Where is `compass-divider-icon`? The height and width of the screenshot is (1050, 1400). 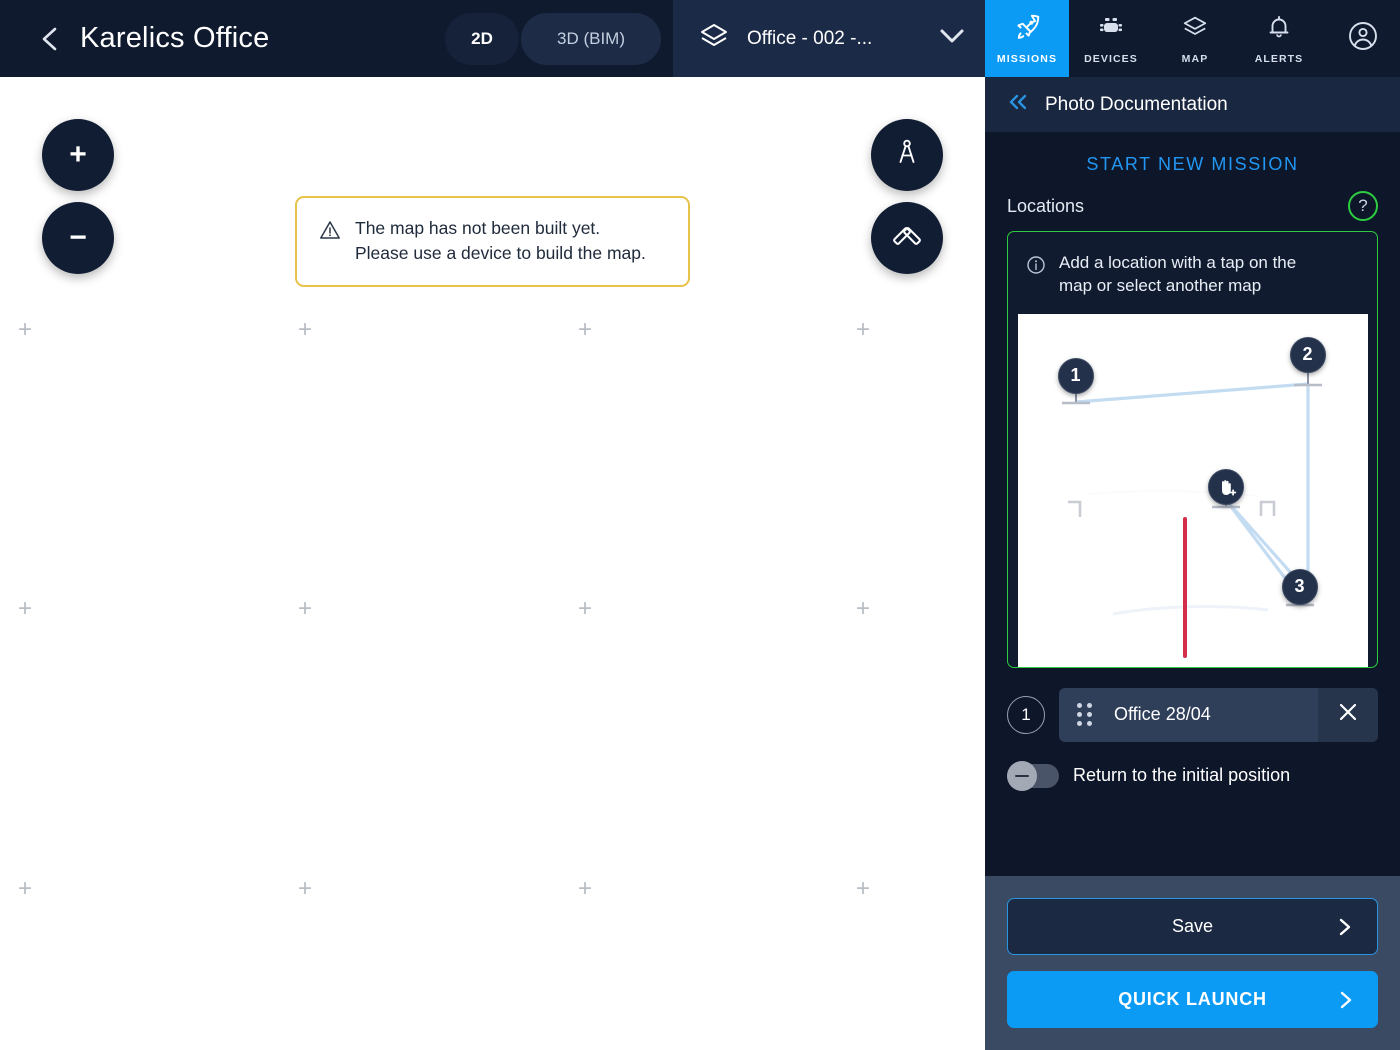 compass-divider-icon is located at coordinates (907, 155).